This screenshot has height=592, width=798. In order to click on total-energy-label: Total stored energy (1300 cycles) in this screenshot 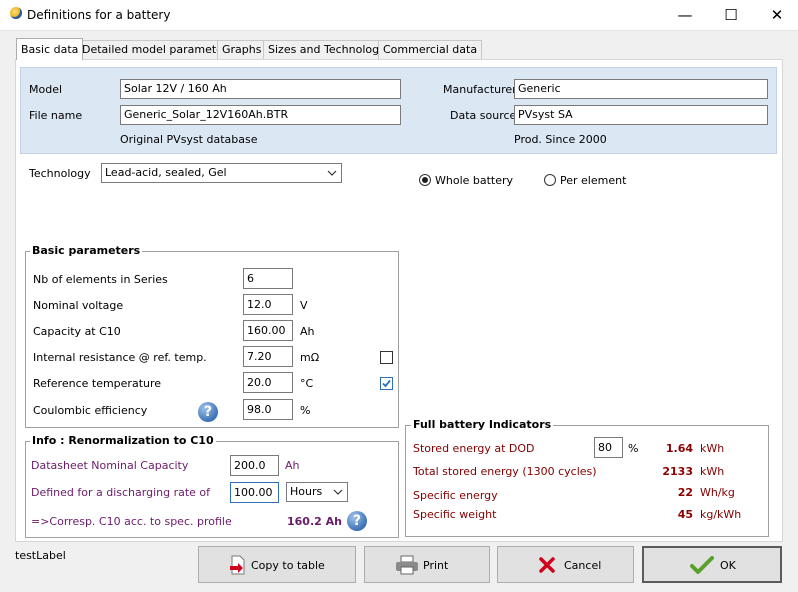, I will do `click(505, 471)`.